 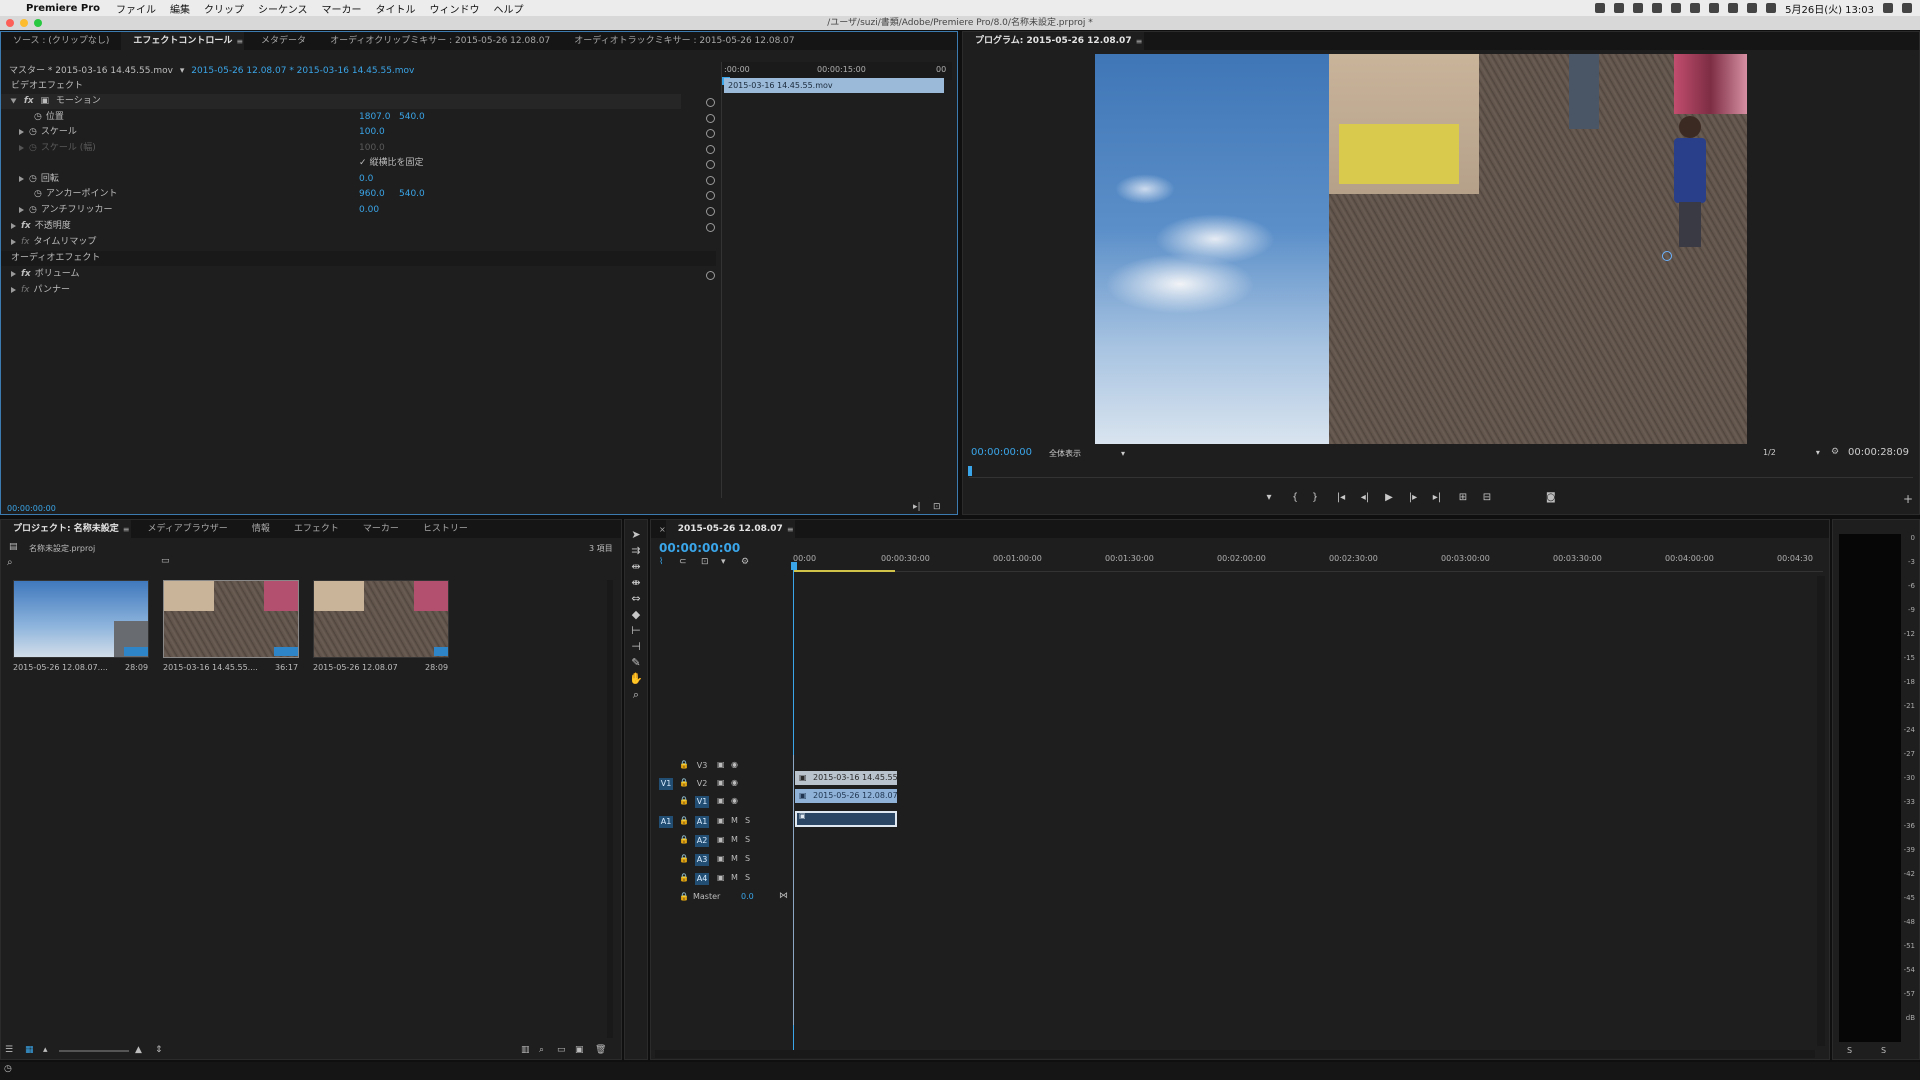 What do you see at coordinates (94, 1051) in the screenshot?
I see `zoom-slider` at bounding box center [94, 1051].